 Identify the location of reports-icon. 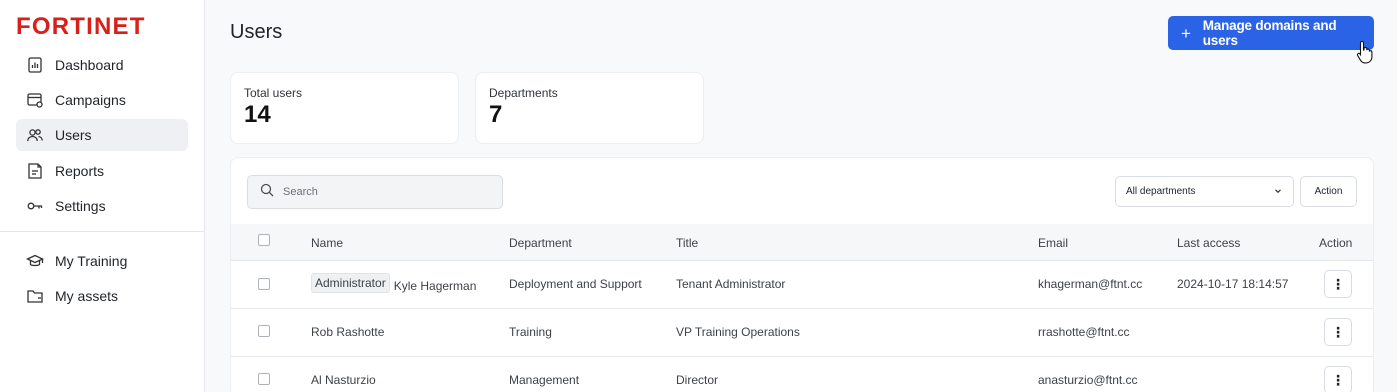
(35, 171).